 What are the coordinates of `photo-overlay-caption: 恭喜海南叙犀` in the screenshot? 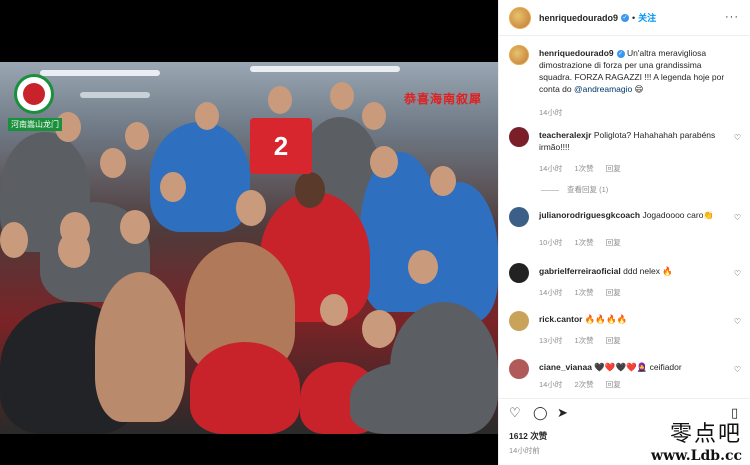 It's located at (443, 99).